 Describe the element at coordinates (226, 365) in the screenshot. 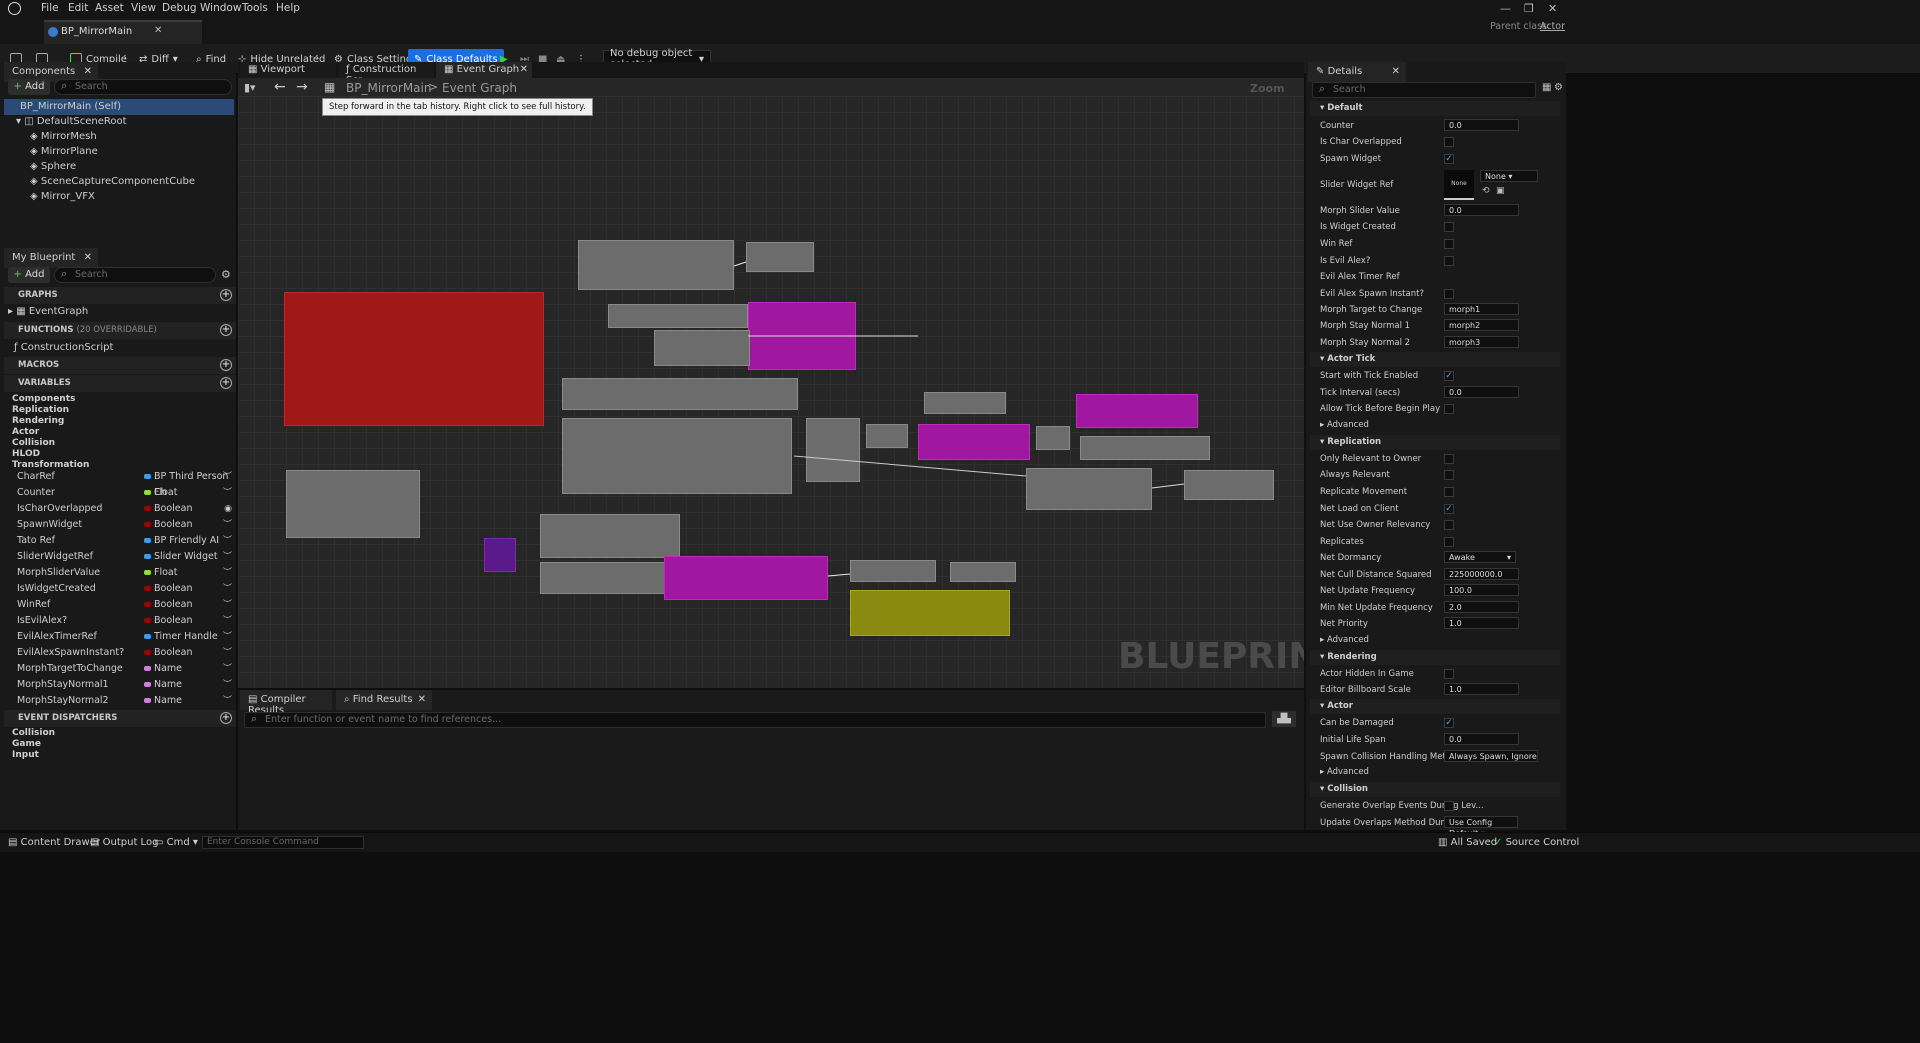

I see `add-macro-icon: +` at that location.